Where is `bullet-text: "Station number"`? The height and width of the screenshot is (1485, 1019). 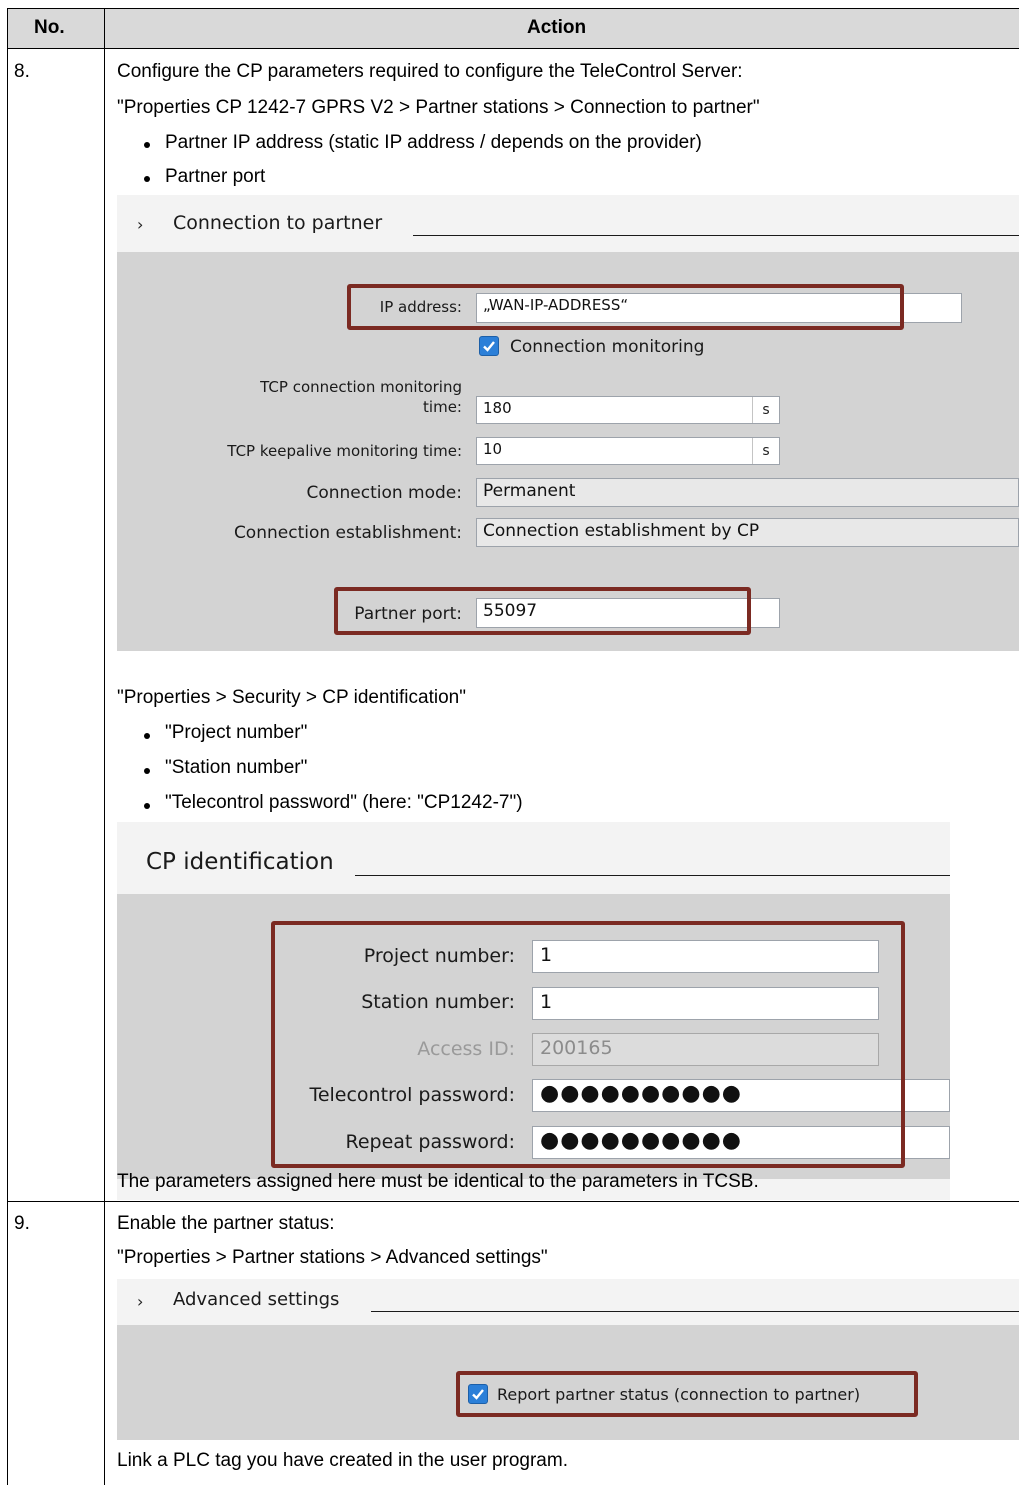 bullet-text: "Station number" is located at coordinates (236, 767).